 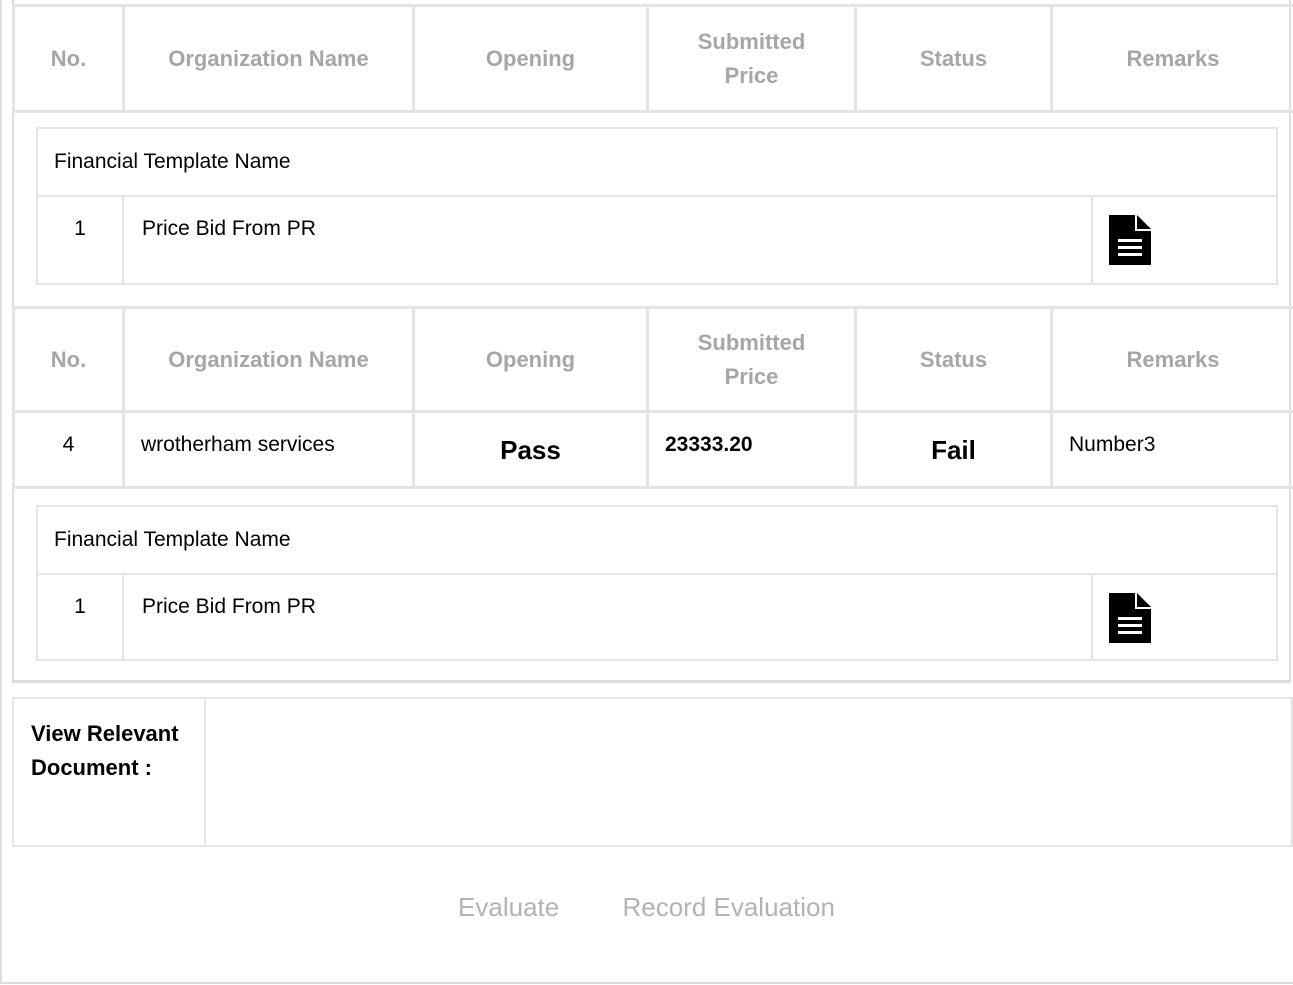 What do you see at coordinates (751, 449) in the screenshot?
I see `submitted-price: 23333.20` at bounding box center [751, 449].